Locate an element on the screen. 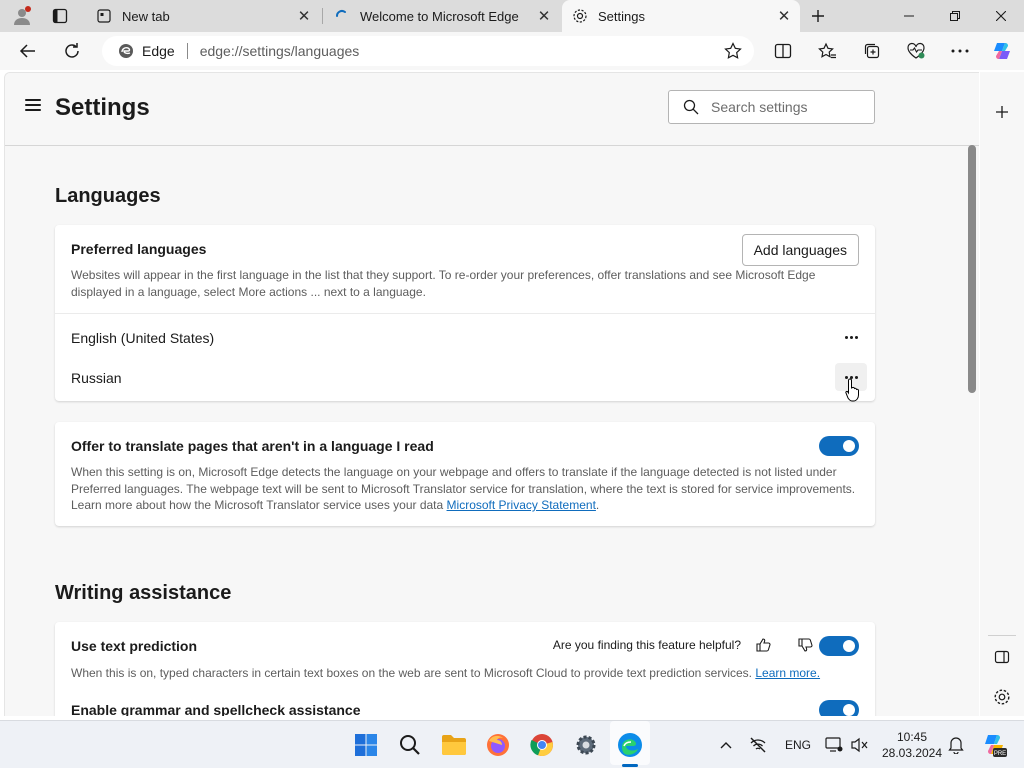  edge-taskbar-button is located at coordinates (630, 745).